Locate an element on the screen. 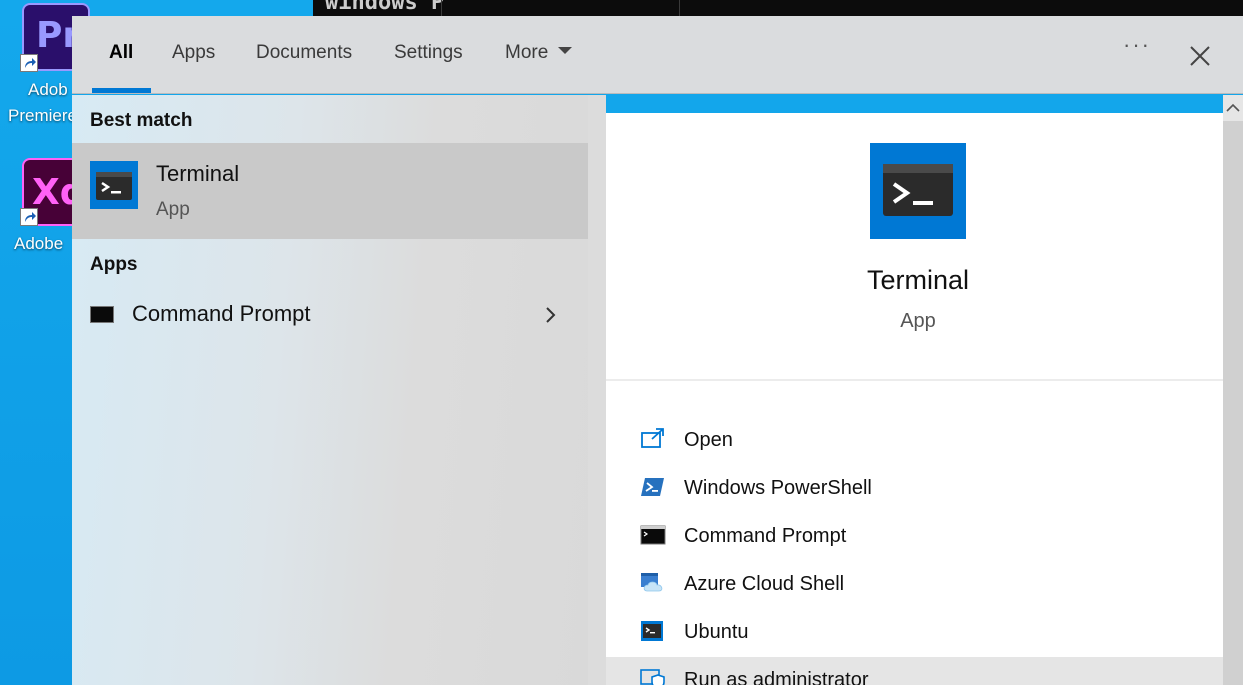  shield-icon is located at coordinates (652, 677).